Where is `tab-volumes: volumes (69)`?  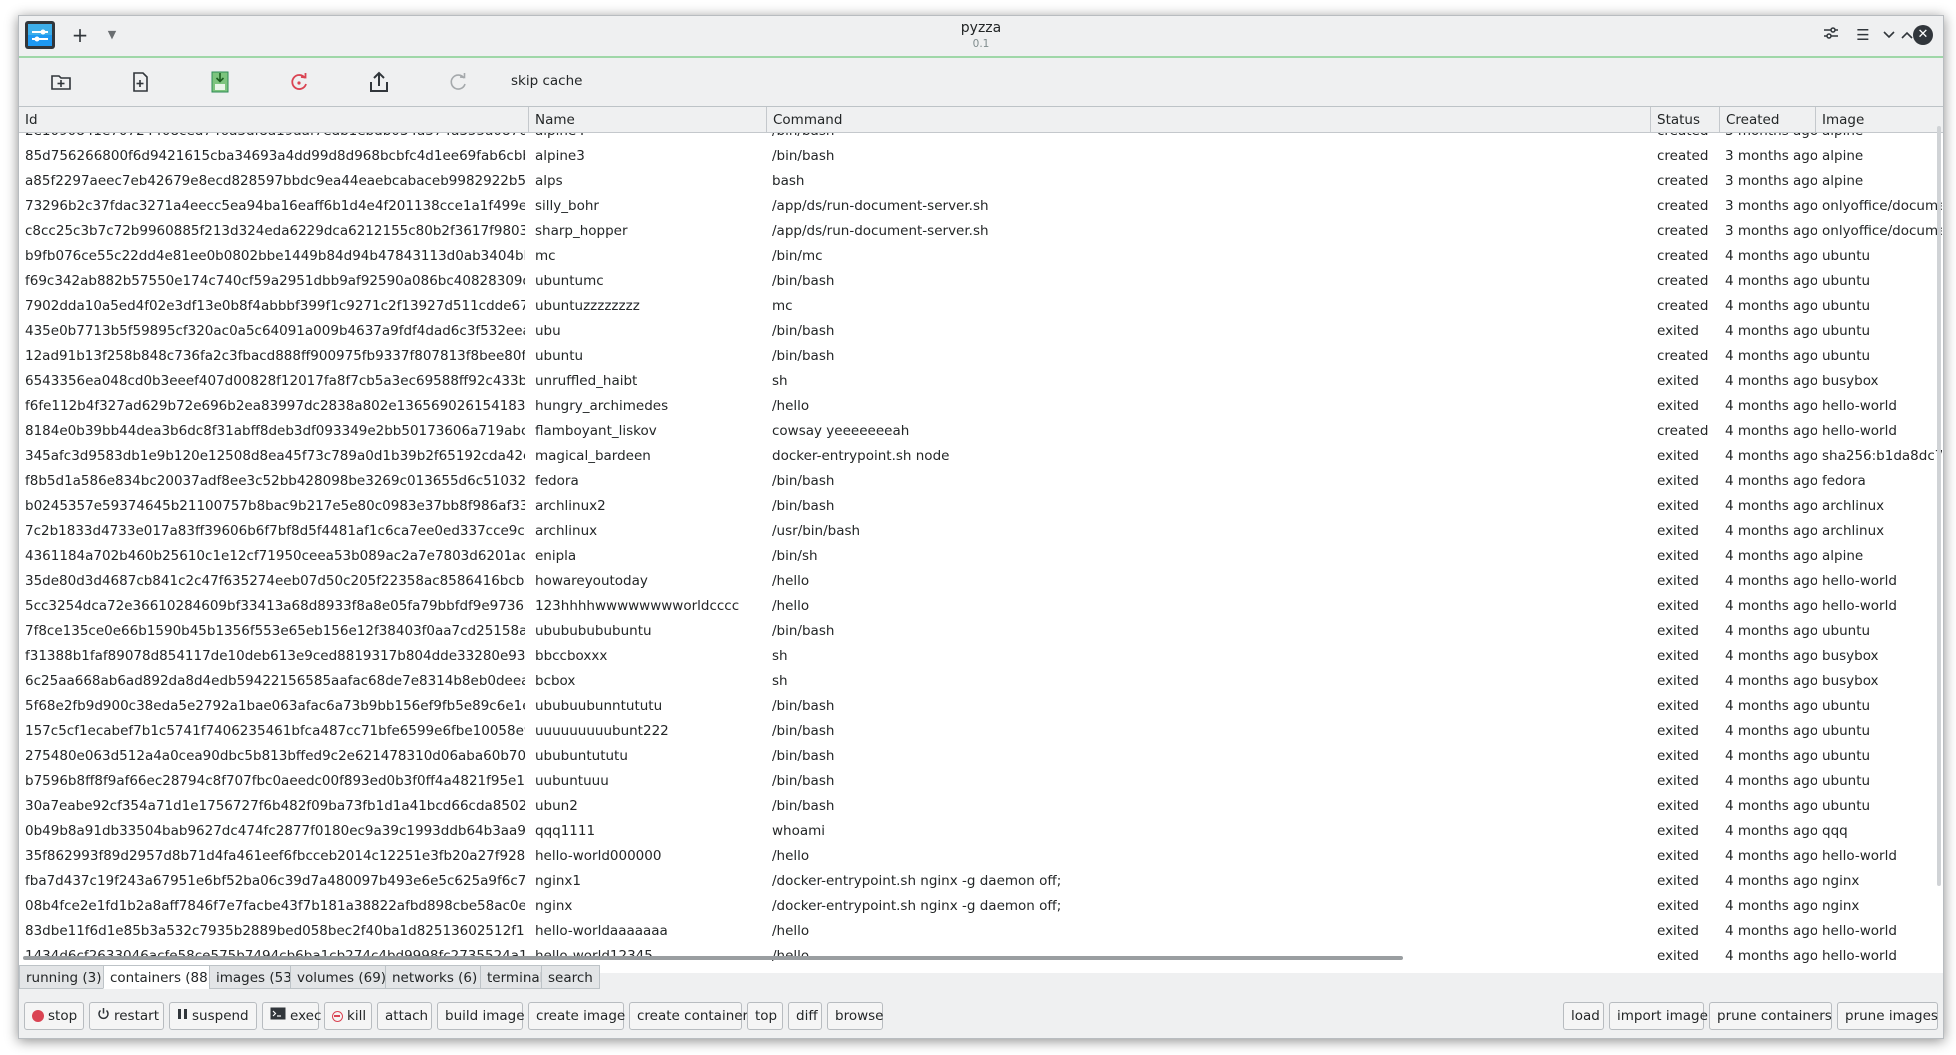
tab-volumes: volumes (69) is located at coordinates (342, 977).